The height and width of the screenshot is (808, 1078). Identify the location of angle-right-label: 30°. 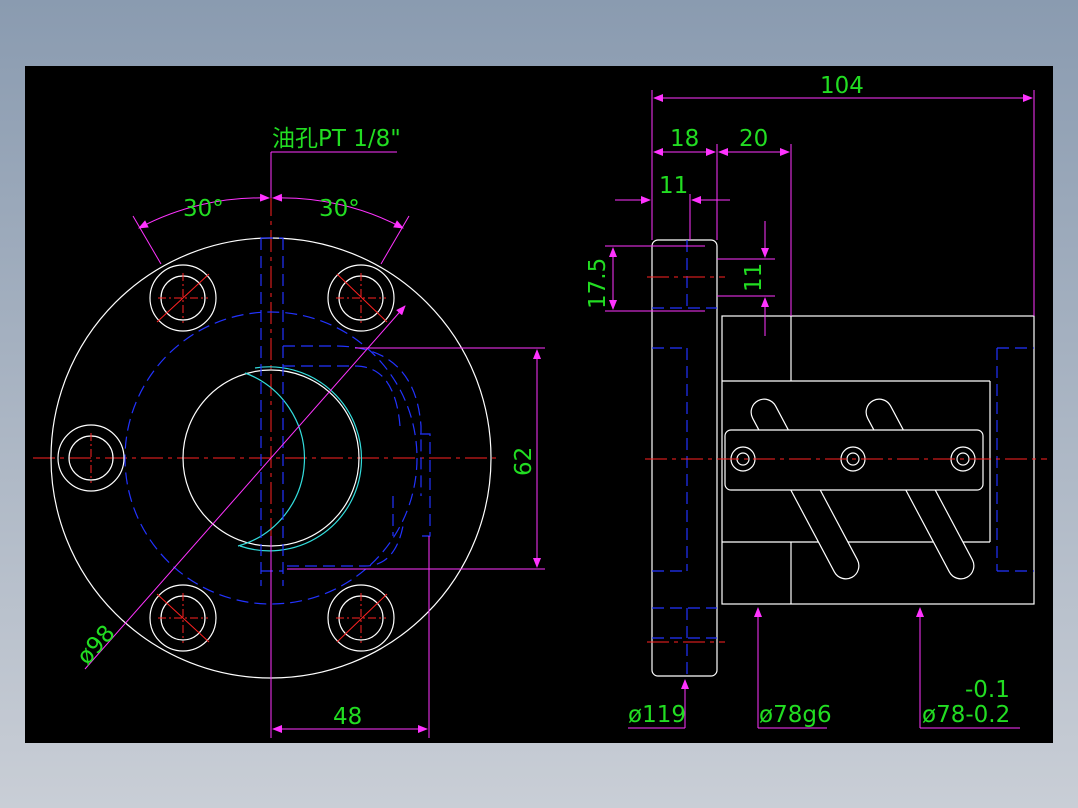
(339, 209).